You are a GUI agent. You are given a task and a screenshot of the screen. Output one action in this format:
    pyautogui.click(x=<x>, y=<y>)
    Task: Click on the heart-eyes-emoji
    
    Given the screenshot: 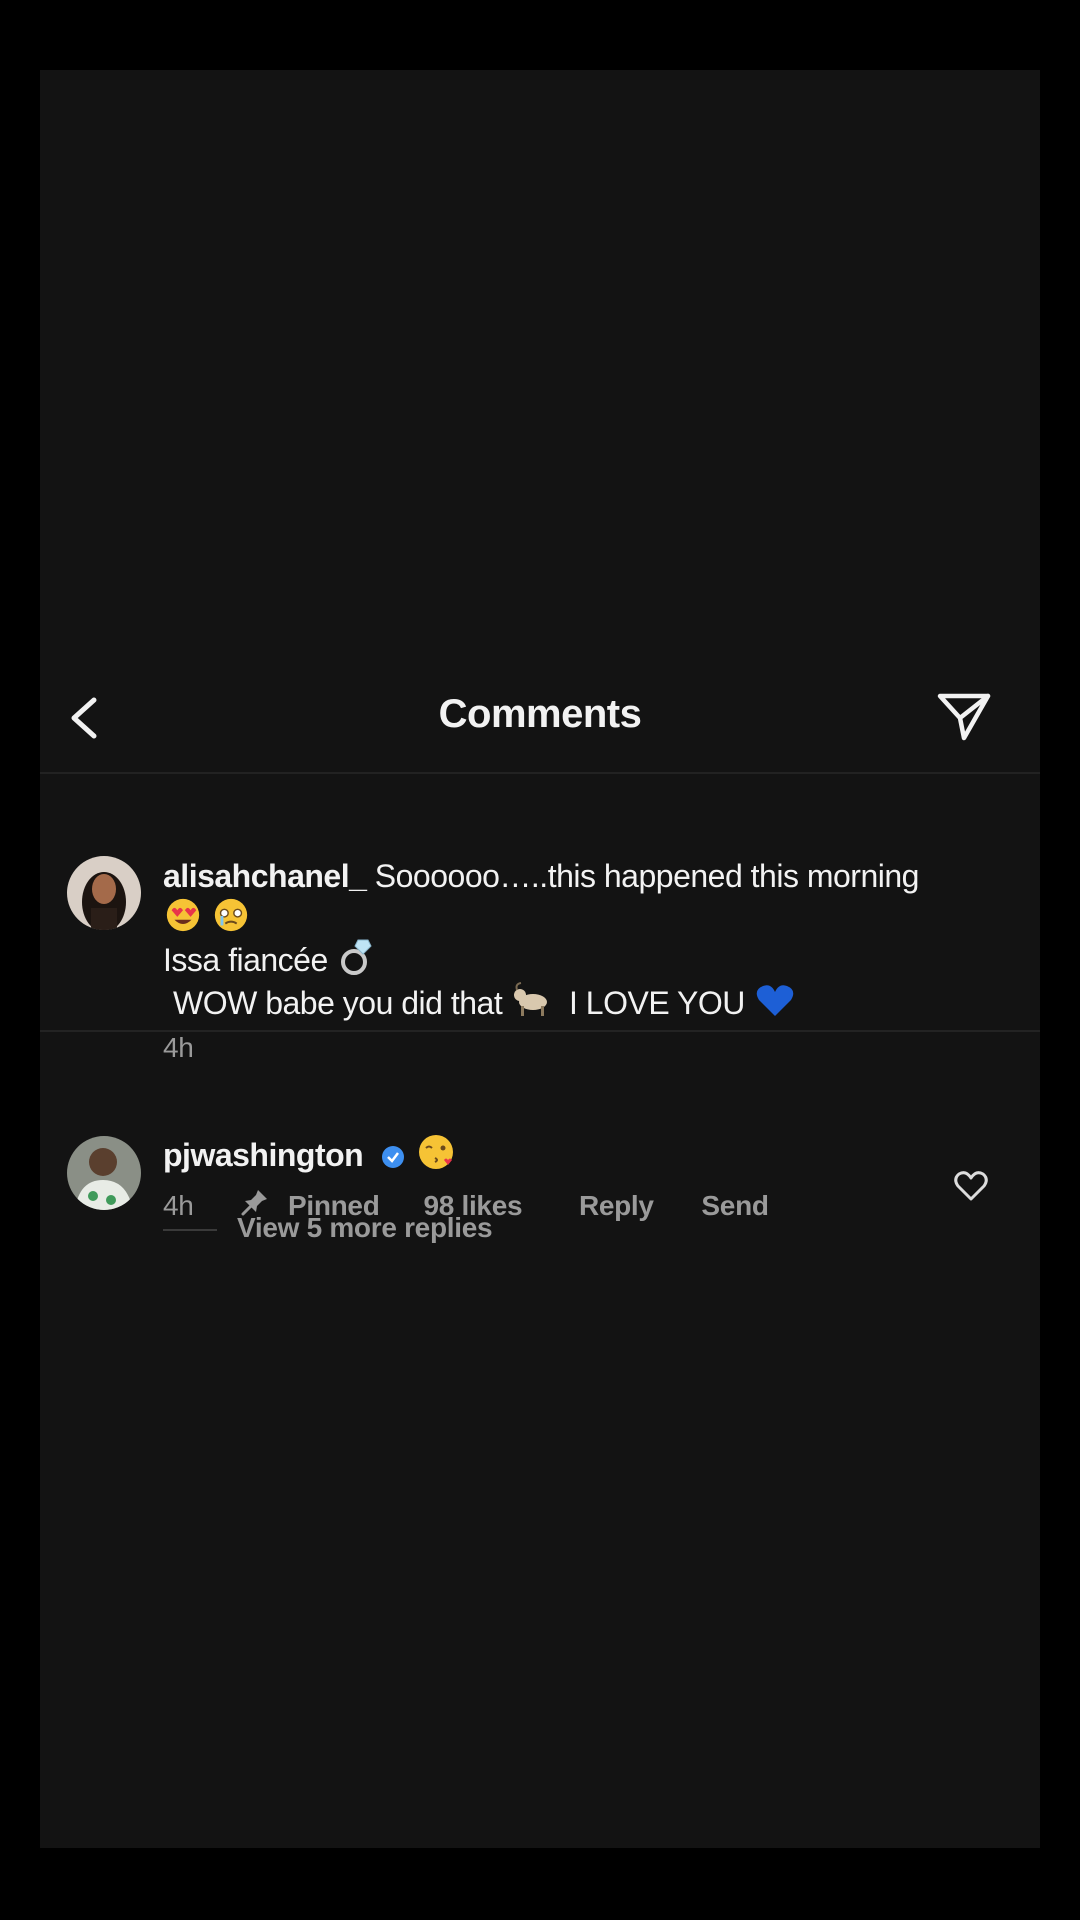 What is the action you would take?
    pyautogui.click(x=183, y=915)
    